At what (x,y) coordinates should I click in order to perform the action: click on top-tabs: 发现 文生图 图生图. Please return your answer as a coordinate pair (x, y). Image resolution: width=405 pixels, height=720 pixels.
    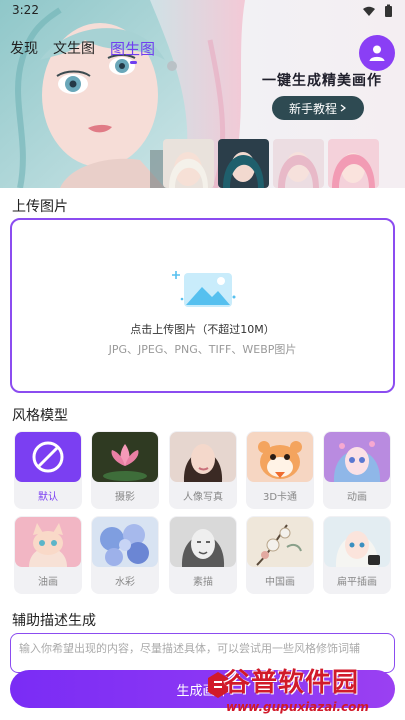
    Looking at the image, I should click on (83, 51).